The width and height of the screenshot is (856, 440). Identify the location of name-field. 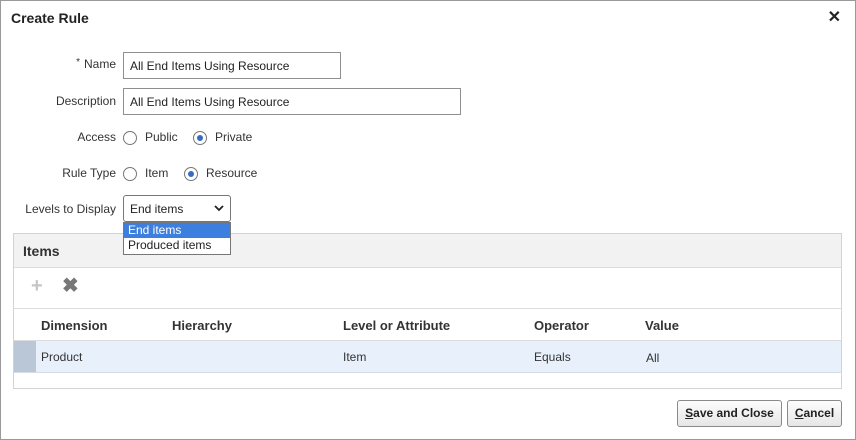
(232, 65).